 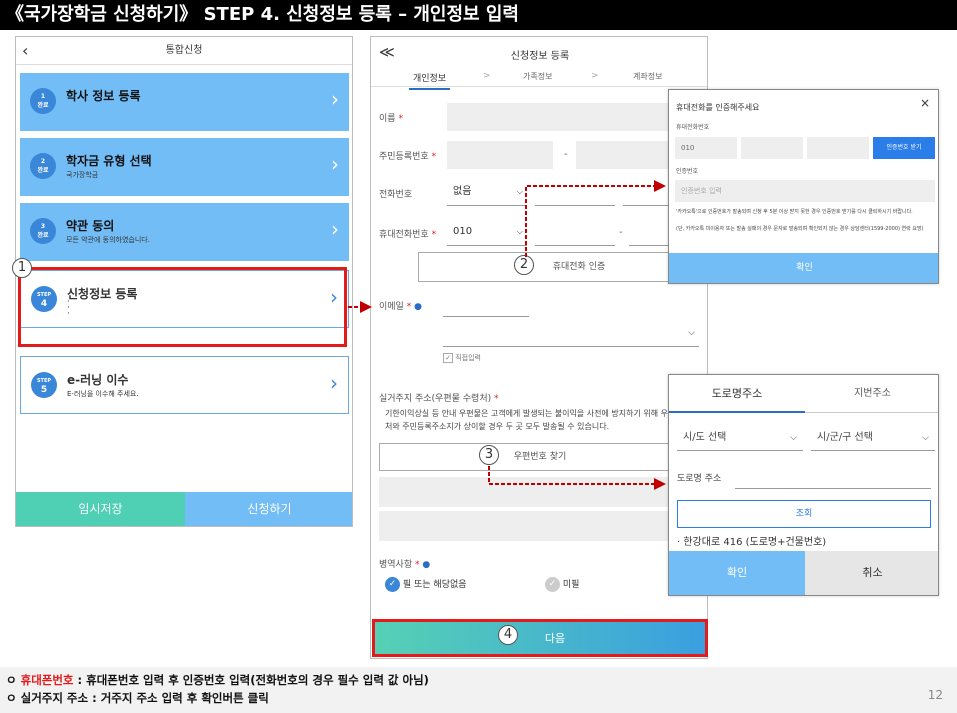 I want to click on connector-arrows, so click(x=507, y=335).